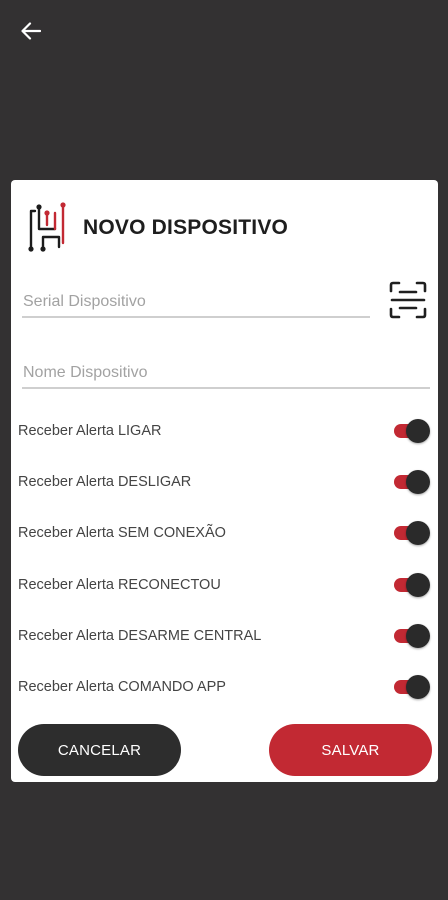 The image size is (448, 900). I want to click on dialog-title: NOVO DISPOSITIVO, so click(186, 227).